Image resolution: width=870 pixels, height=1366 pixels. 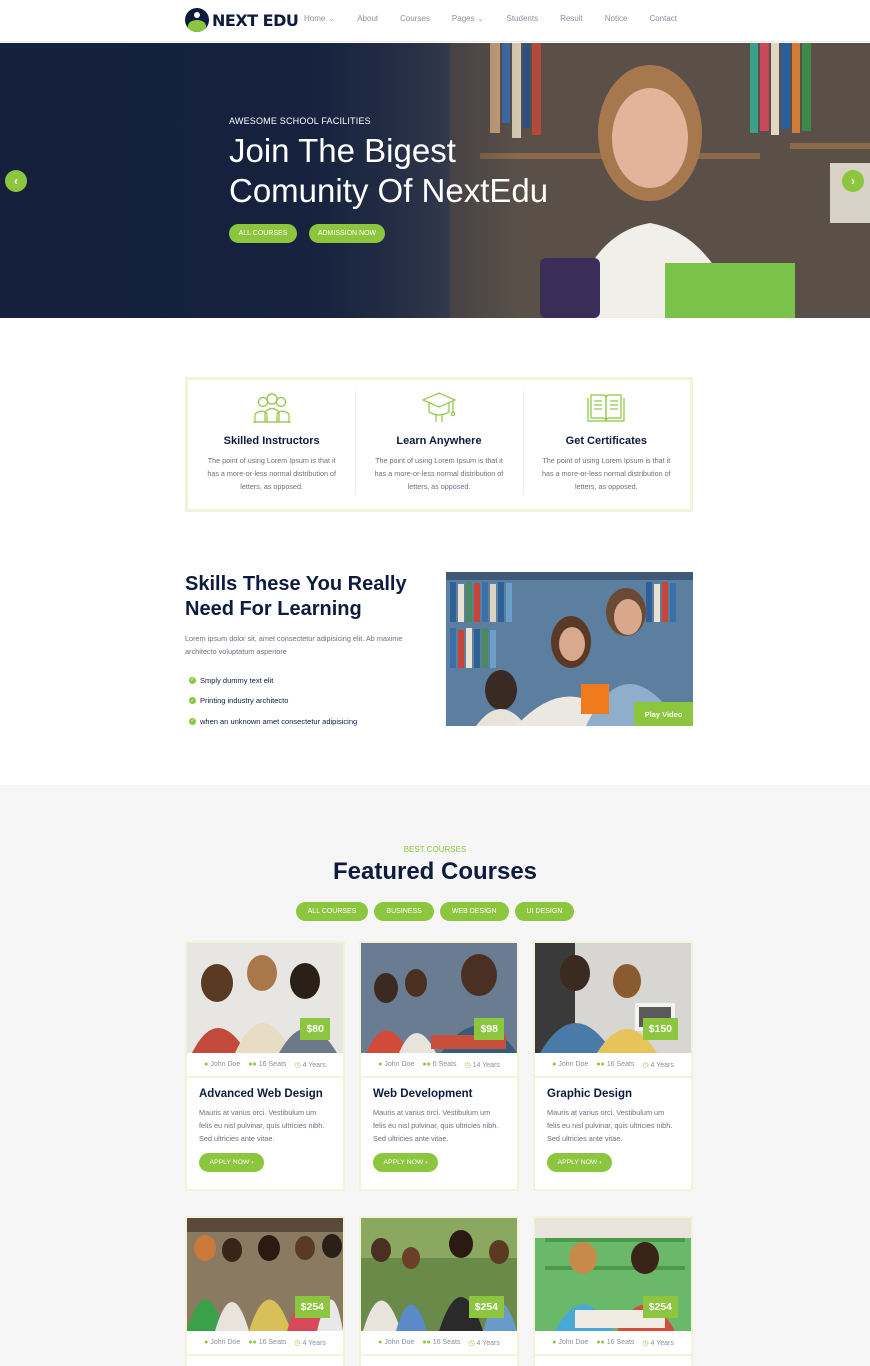 What do you see at coordinates (619, 1094) in the screenshot?
I see `course-title: Graphic Design` at bounding box center [619, 1094].